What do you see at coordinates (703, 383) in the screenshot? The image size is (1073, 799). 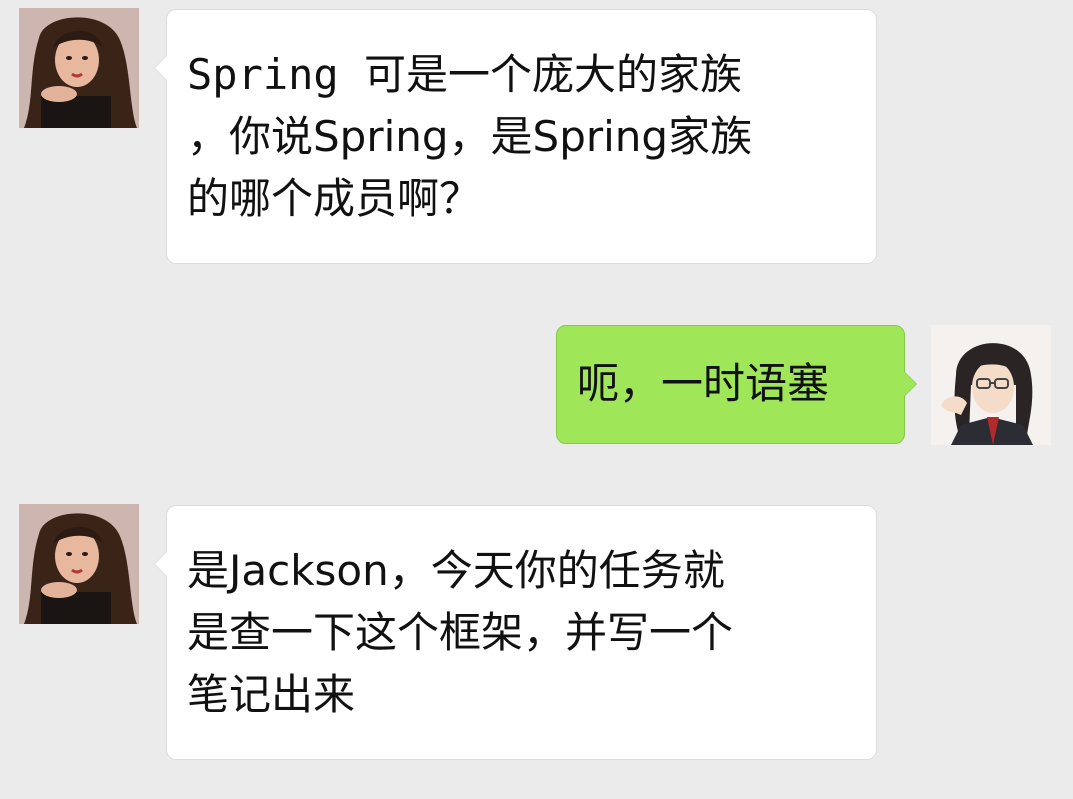 I see `message-text-line: 呃，一时语塞` at bounding box center [703, 383].